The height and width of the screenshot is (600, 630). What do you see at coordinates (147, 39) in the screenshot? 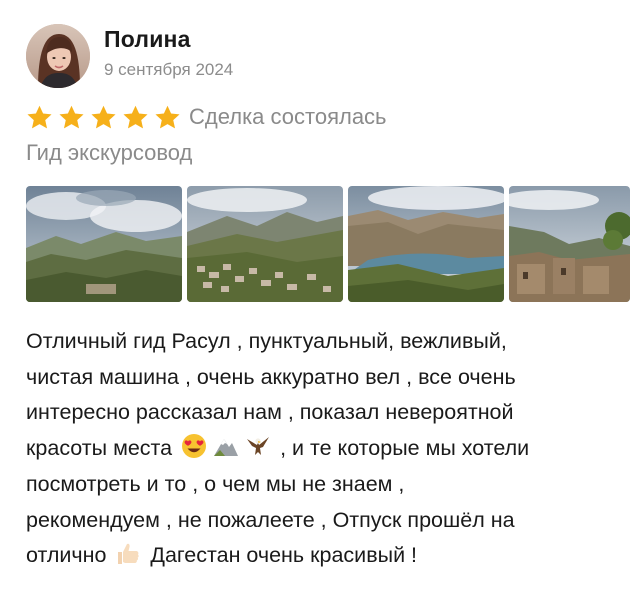
I see `author-name: Полина` at bounding box center [147, 39].